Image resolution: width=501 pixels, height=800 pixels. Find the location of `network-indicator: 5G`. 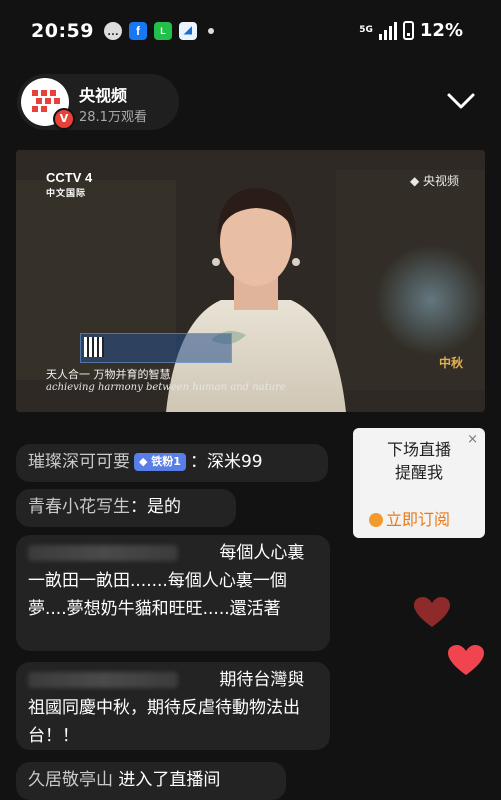

network-indicator: 5G is located at coordinates (366, 30).